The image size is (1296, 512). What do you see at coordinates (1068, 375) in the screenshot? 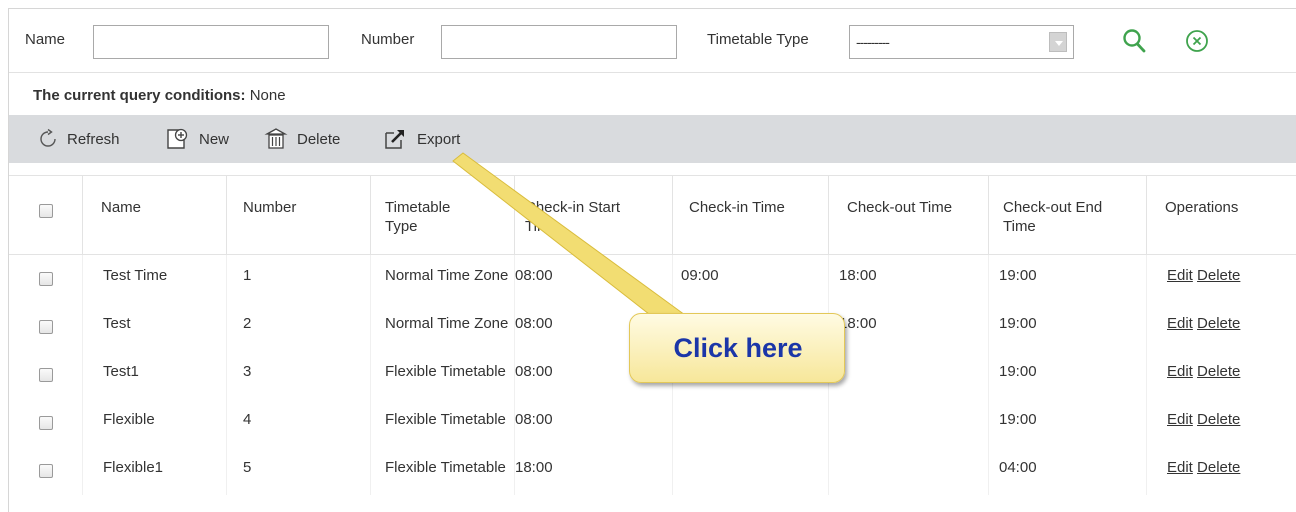
I see `row-checkout-end: 19:00` at bounding box center [1068, 375].